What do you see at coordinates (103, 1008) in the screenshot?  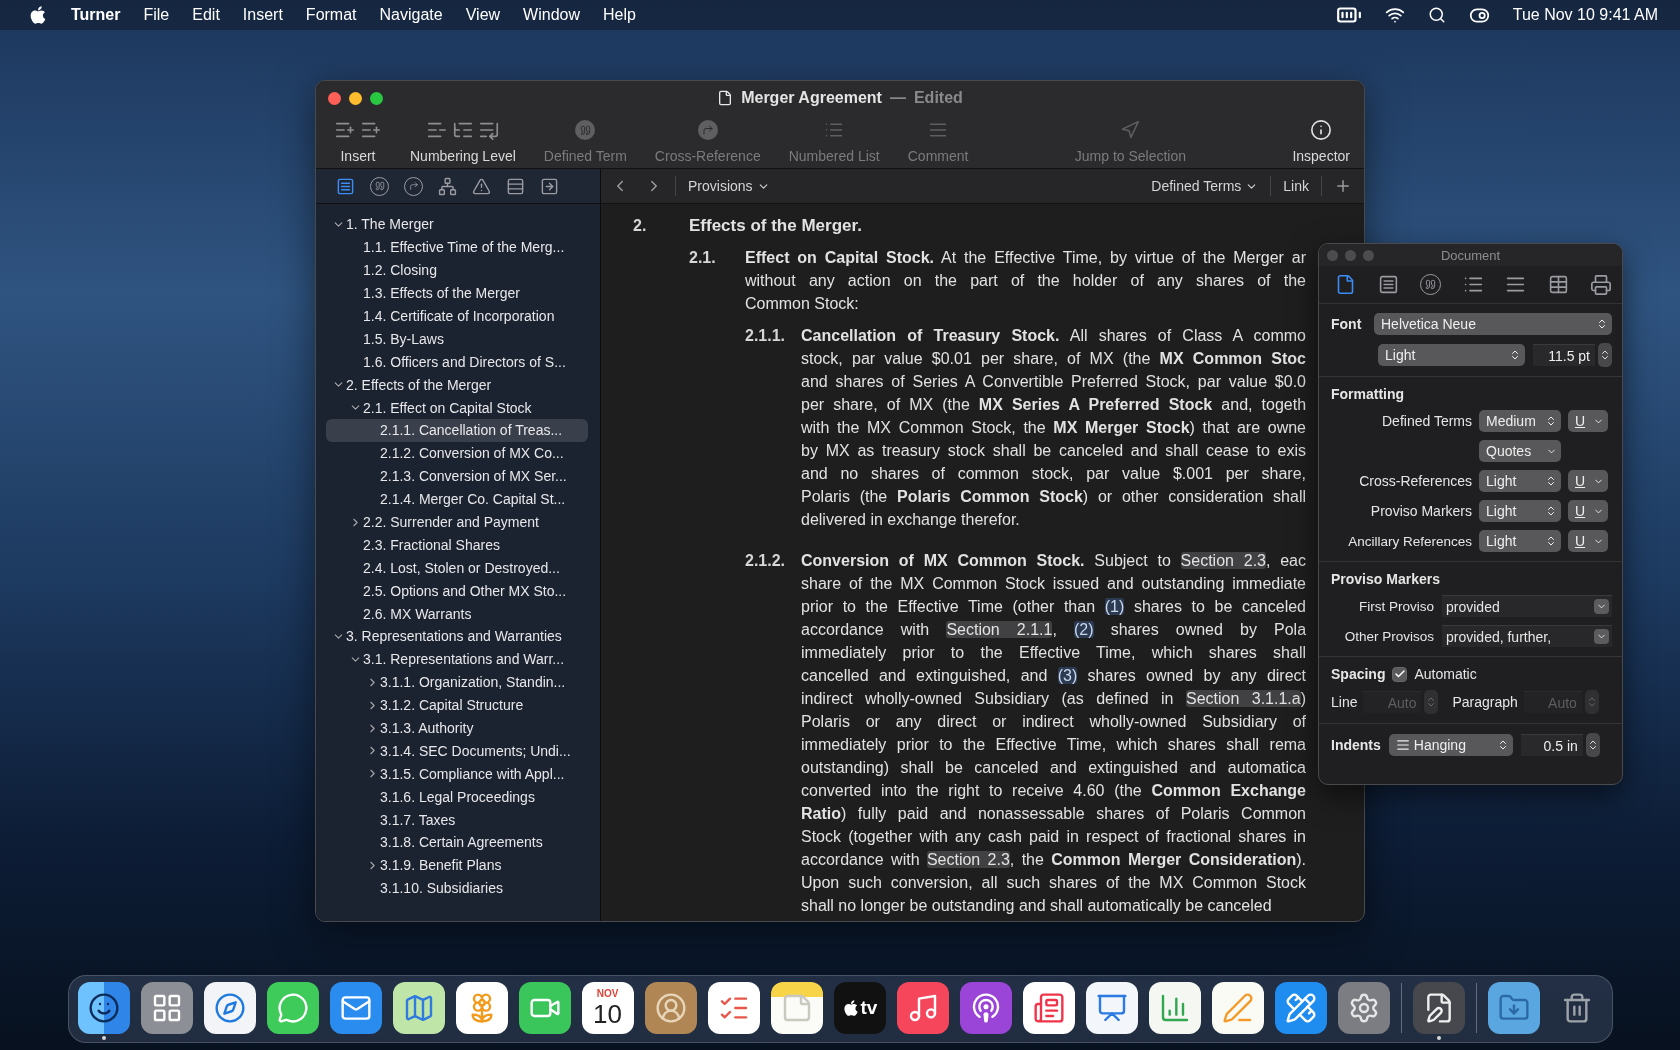 I see `smiling-face-icon` at bounding box center [103, 1008].